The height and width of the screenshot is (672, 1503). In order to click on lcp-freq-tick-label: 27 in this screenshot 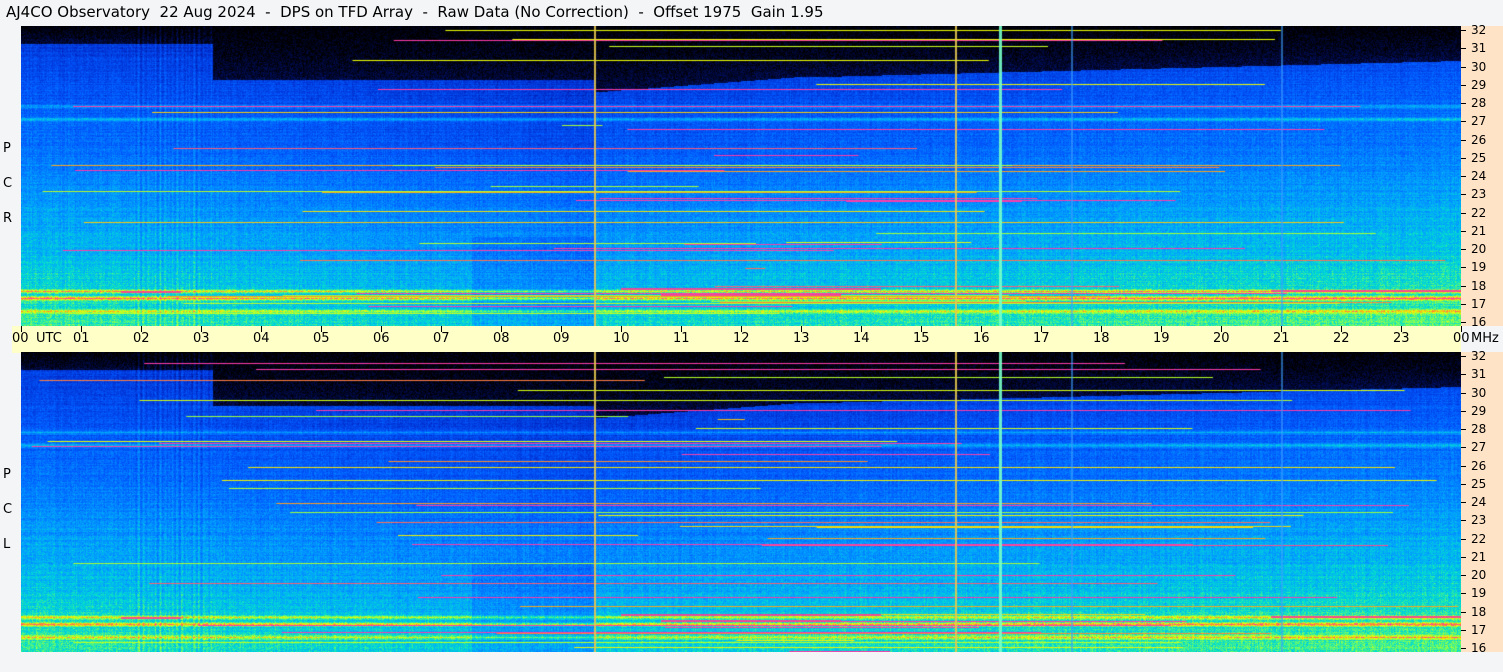, I will do `click(1479, 447)`.